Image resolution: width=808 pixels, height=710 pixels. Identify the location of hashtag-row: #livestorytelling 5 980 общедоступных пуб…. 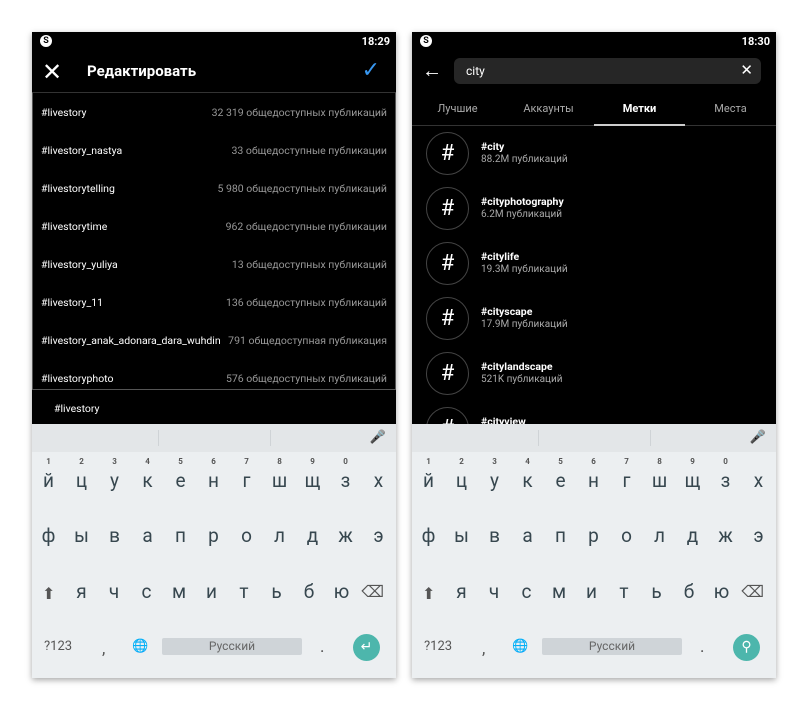
(214, 188).